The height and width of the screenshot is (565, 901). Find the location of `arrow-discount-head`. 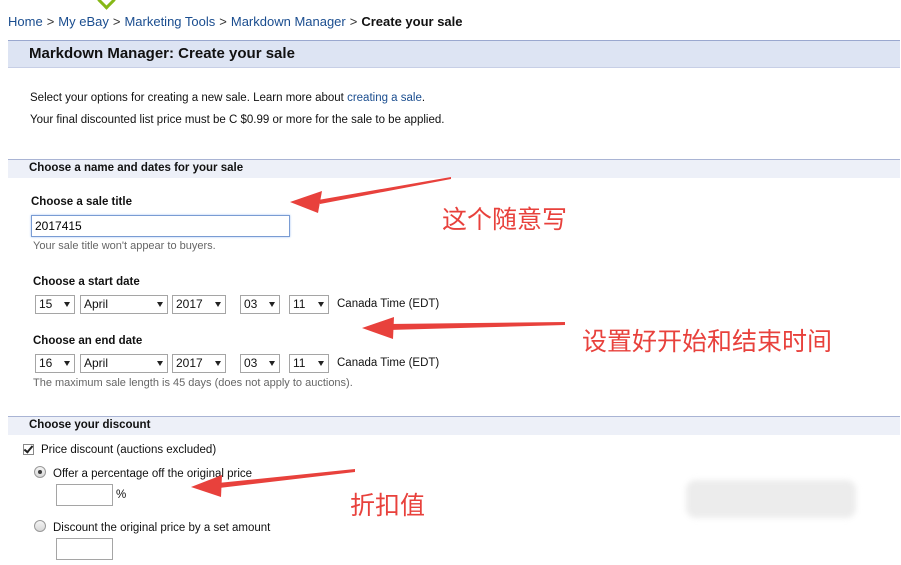

arrow-discount-head is located at coordinates (206, 486).